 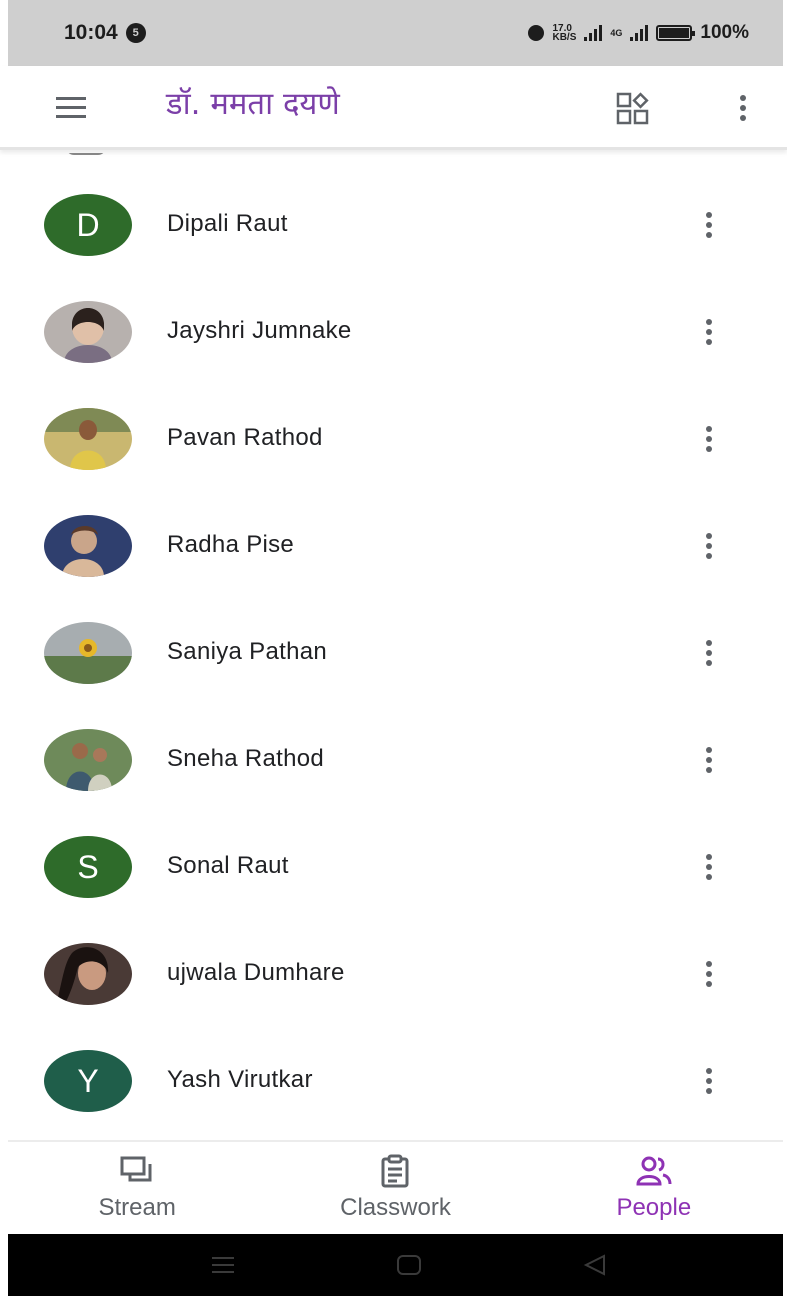 What do you see at coordinates (564, 37) in the screenshot?
I see `network-speed-unit: KB/S` at bounding box center [564, 37].